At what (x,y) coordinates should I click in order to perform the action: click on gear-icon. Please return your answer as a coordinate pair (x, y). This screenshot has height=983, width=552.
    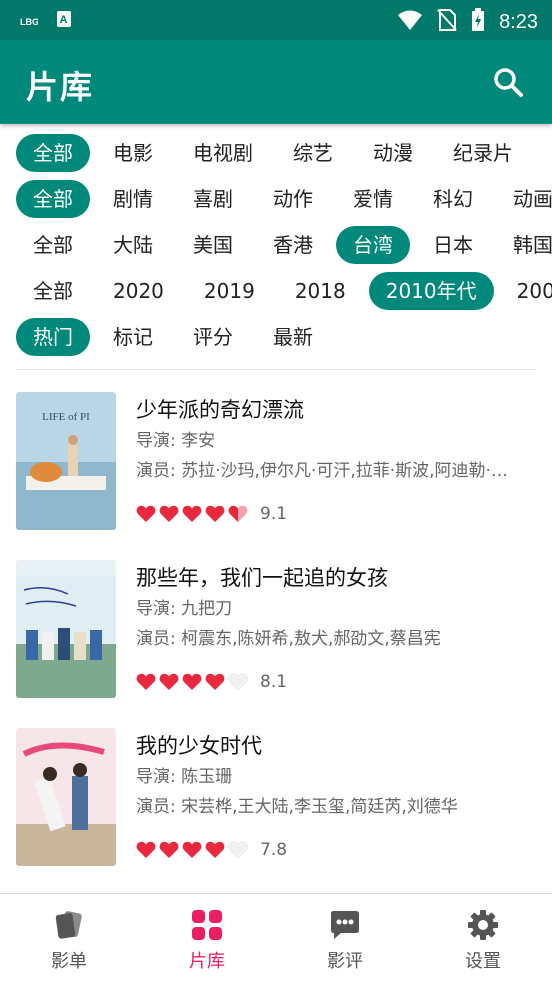
    Looking at the image, I should click on (483, 924).